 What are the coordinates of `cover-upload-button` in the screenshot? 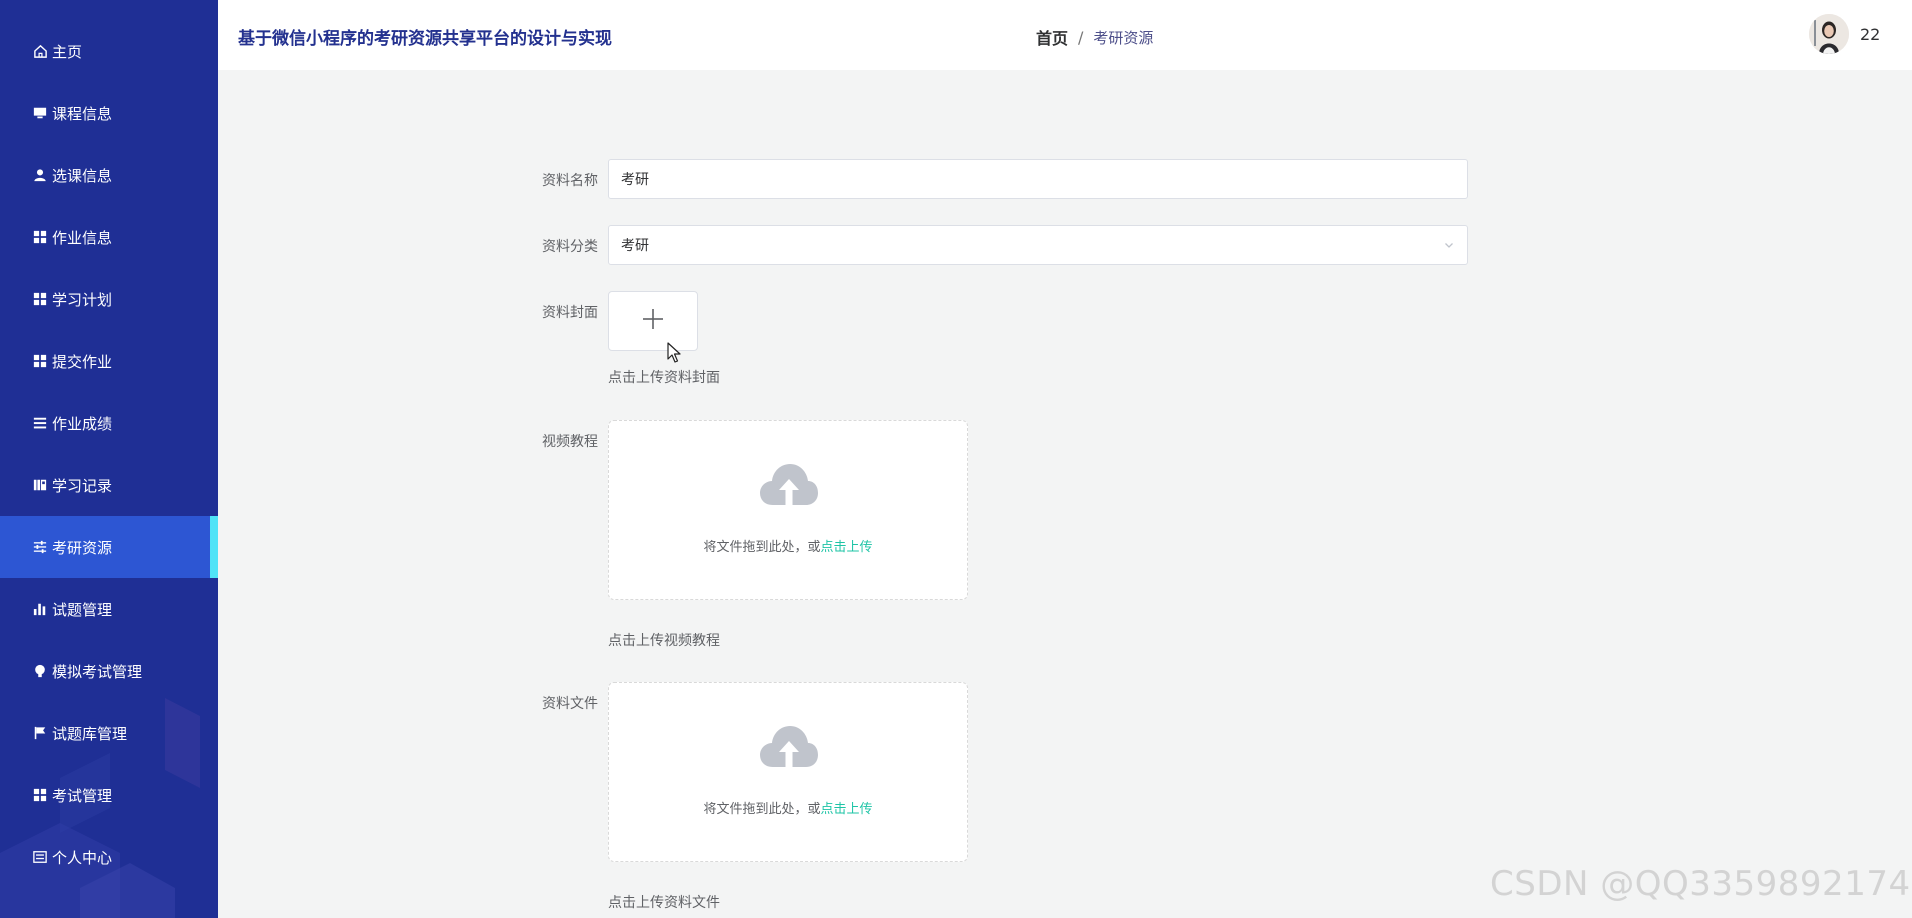 It's located at (653, 321).